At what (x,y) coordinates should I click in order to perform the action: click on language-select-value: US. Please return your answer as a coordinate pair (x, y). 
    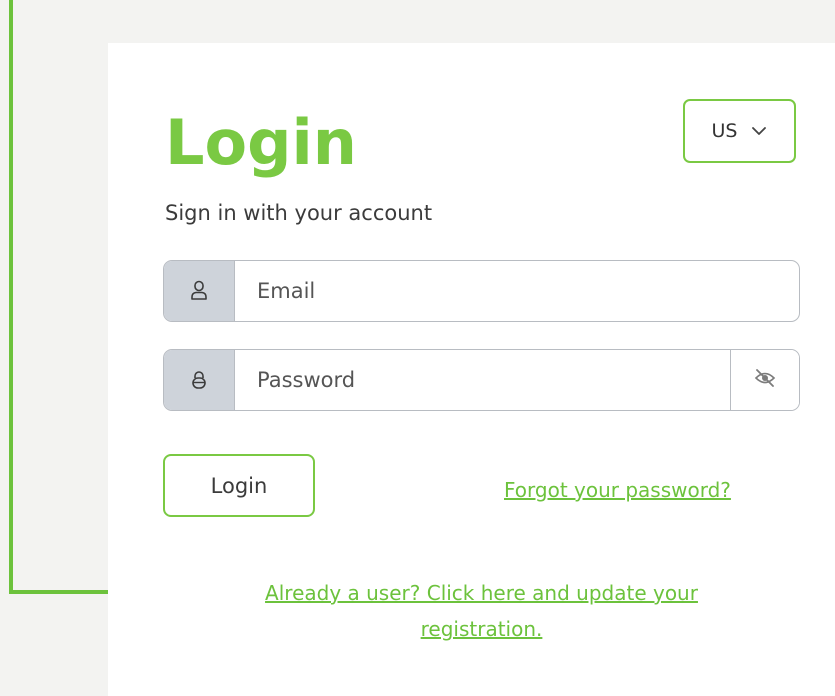
    Looking at the image, I should click on (724, 131).